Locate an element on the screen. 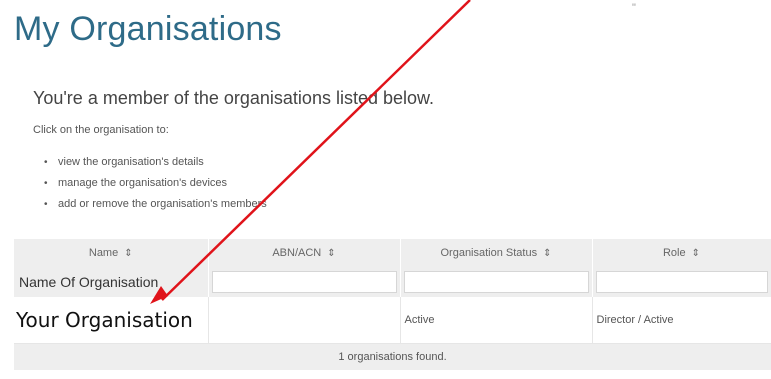  column-header-role: Role ⇕ is located at coordinates (681, 253).